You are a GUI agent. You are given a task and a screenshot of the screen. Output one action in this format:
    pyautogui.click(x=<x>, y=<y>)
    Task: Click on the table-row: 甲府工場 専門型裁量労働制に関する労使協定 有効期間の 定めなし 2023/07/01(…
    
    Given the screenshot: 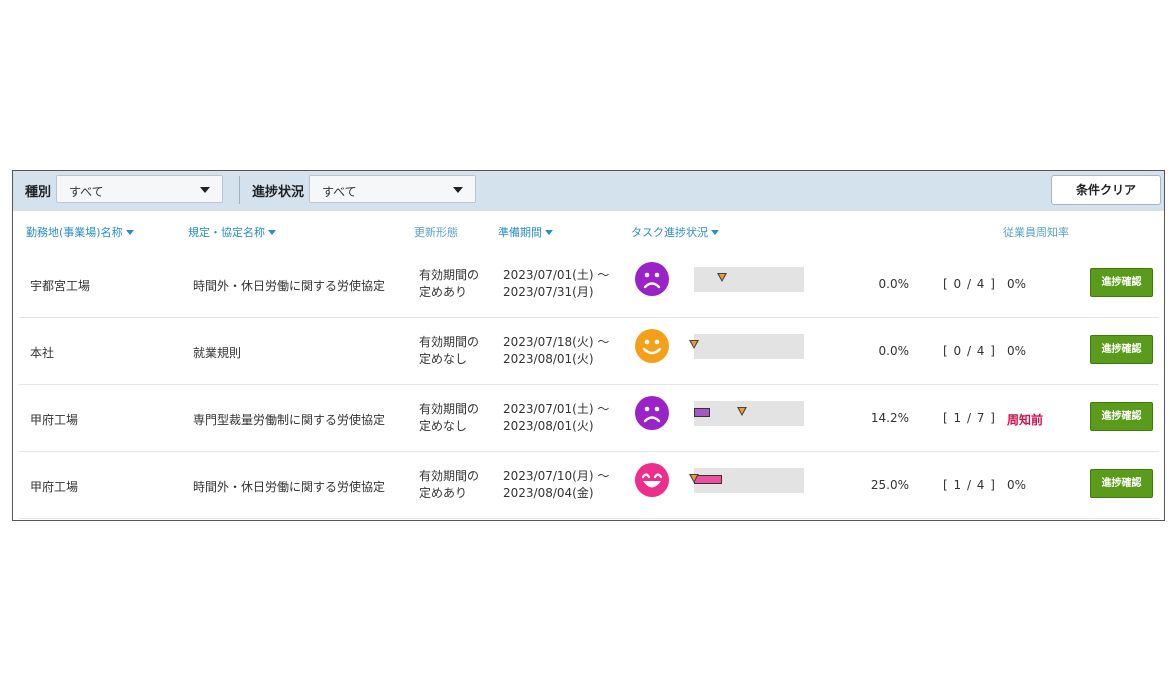 What is the action you would take?
    pyautogui.click(x=589, y=419)
    